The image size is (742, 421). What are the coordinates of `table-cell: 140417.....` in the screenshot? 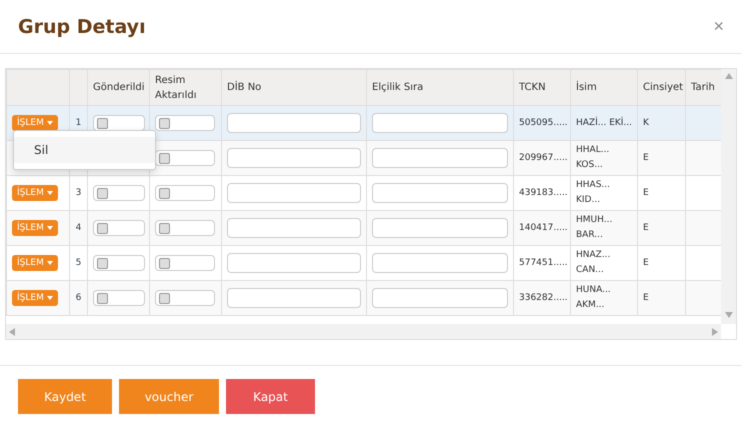 It's located at (543, 227).